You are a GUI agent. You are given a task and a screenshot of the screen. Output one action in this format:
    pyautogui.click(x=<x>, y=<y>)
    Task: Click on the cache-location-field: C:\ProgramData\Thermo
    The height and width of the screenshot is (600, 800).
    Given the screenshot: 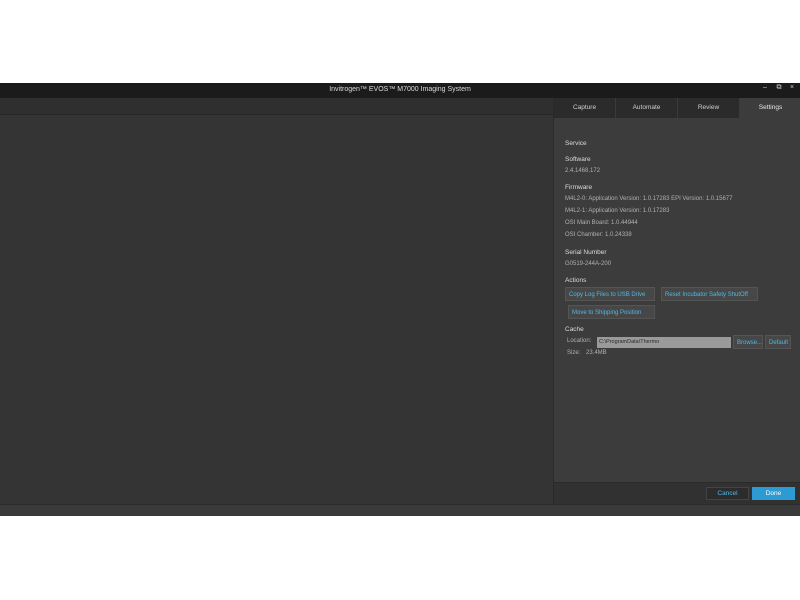 What is the action you would take?
    pyautogui.click(x=664, y=342)
    